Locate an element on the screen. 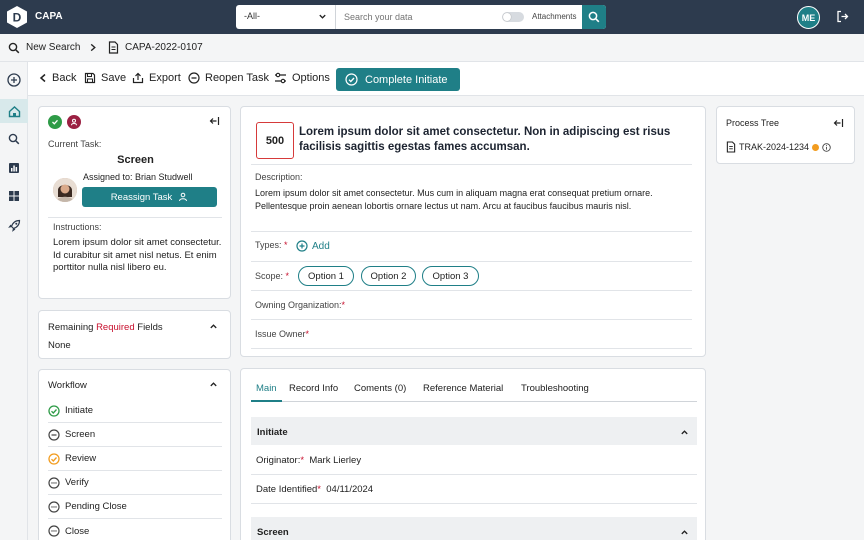  back-label: Back is located at coordinates (64, 78).